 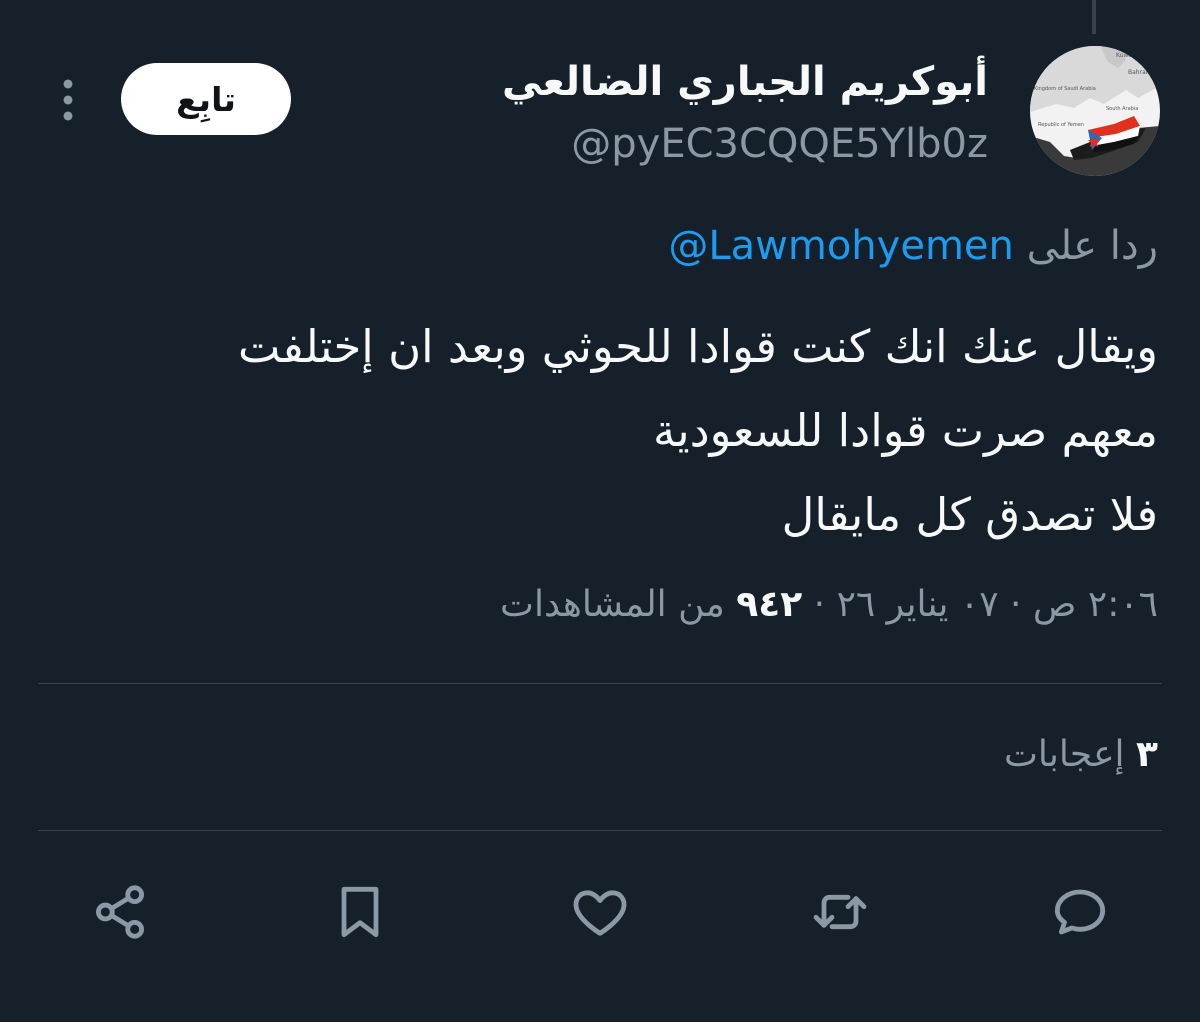 What do you see at coordinates (1147, 754) in the screenshot?
I see `likes-count: ٣` at bounding box center [1147, 754].